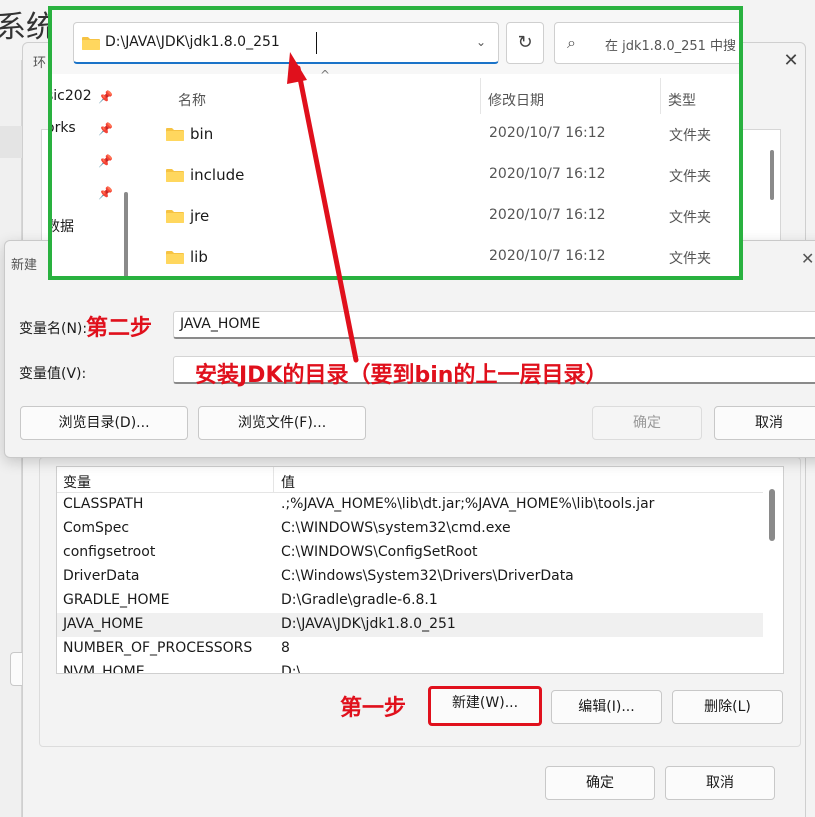 The height and width of the screenshot is (817, 815). Describe the element at coordinates (359, 600) in the screenshot. I see `variable-value: D:\Gradle\gradle-6.8.1` at that location.